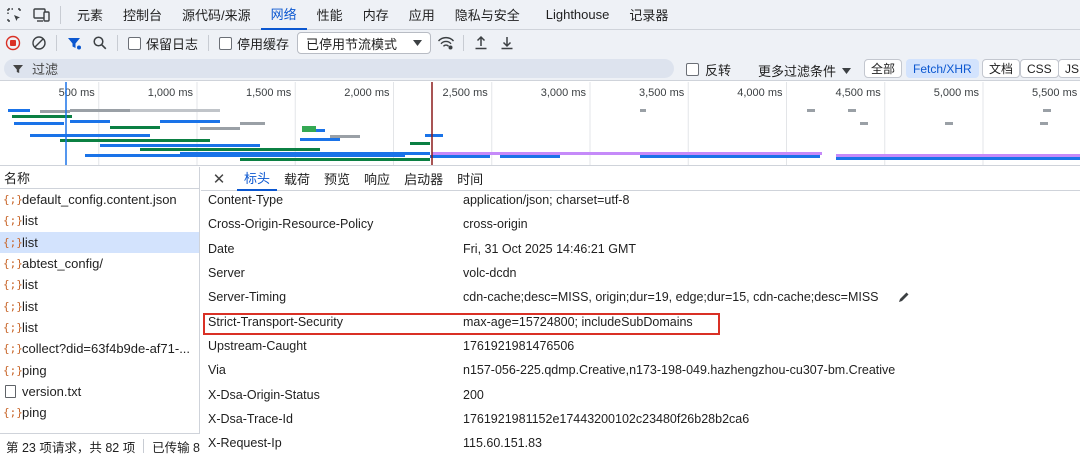  I want to click on request-name: abtest_config/, so click(62, 264).